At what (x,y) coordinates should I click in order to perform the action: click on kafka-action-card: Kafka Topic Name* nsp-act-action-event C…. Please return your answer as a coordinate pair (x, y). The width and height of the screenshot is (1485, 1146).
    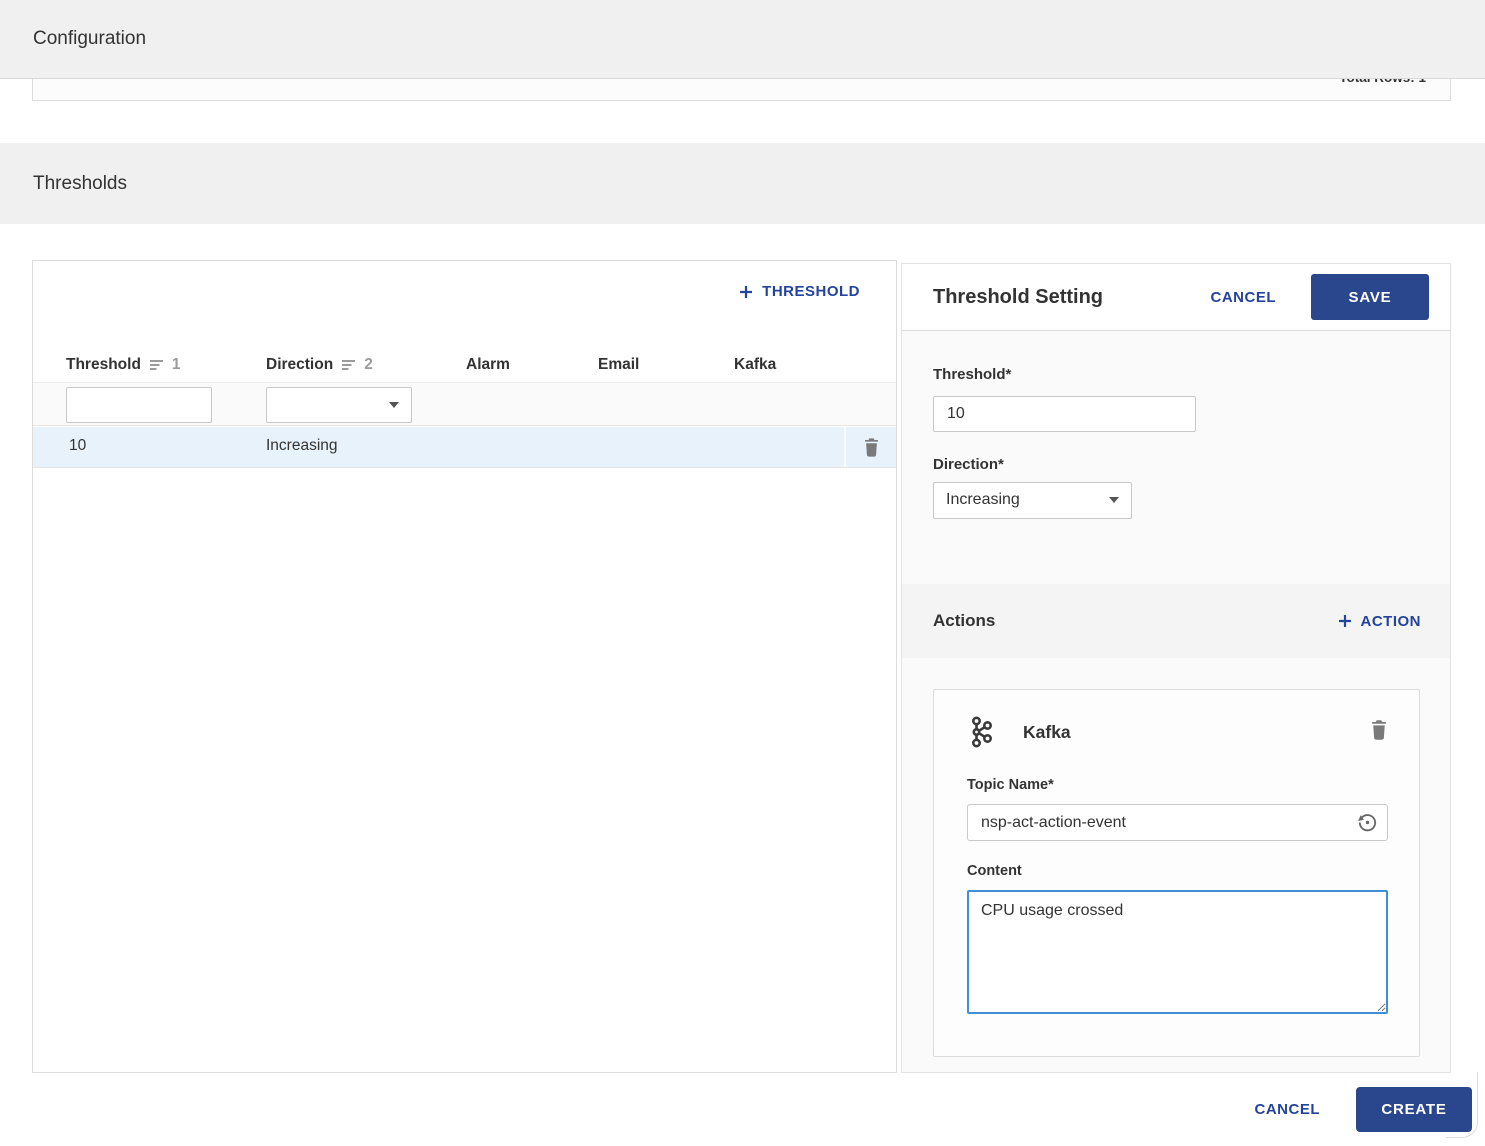
    Looking at the image, I should click on (1176, 873).